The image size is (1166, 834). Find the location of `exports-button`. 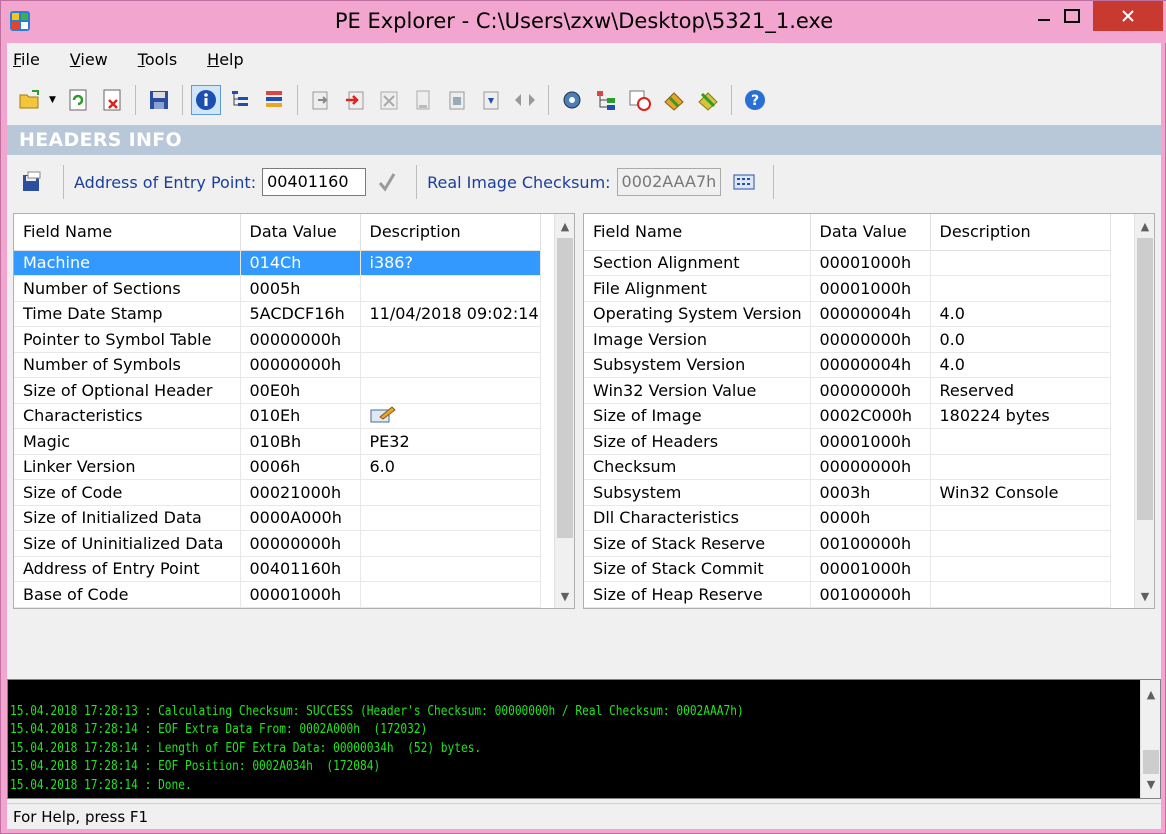

exports-button is located at coordinates (321, 100).